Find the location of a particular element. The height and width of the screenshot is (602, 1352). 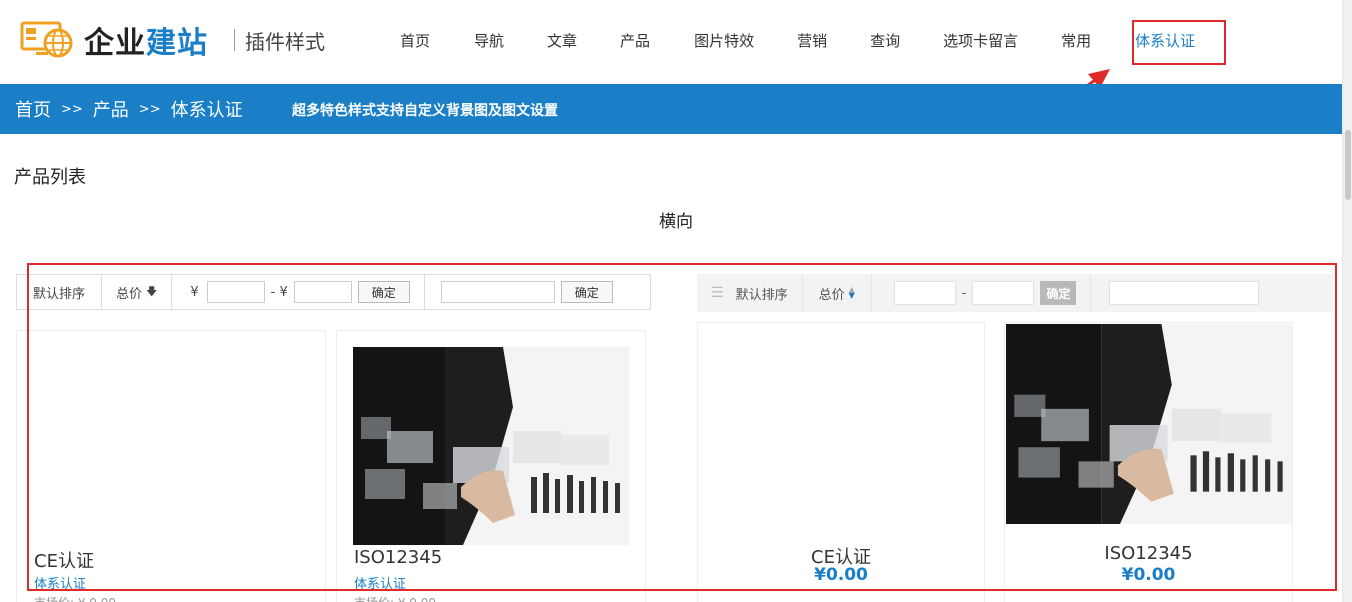

price-range-dash: - ¥ is located at coordinates (279, 292).